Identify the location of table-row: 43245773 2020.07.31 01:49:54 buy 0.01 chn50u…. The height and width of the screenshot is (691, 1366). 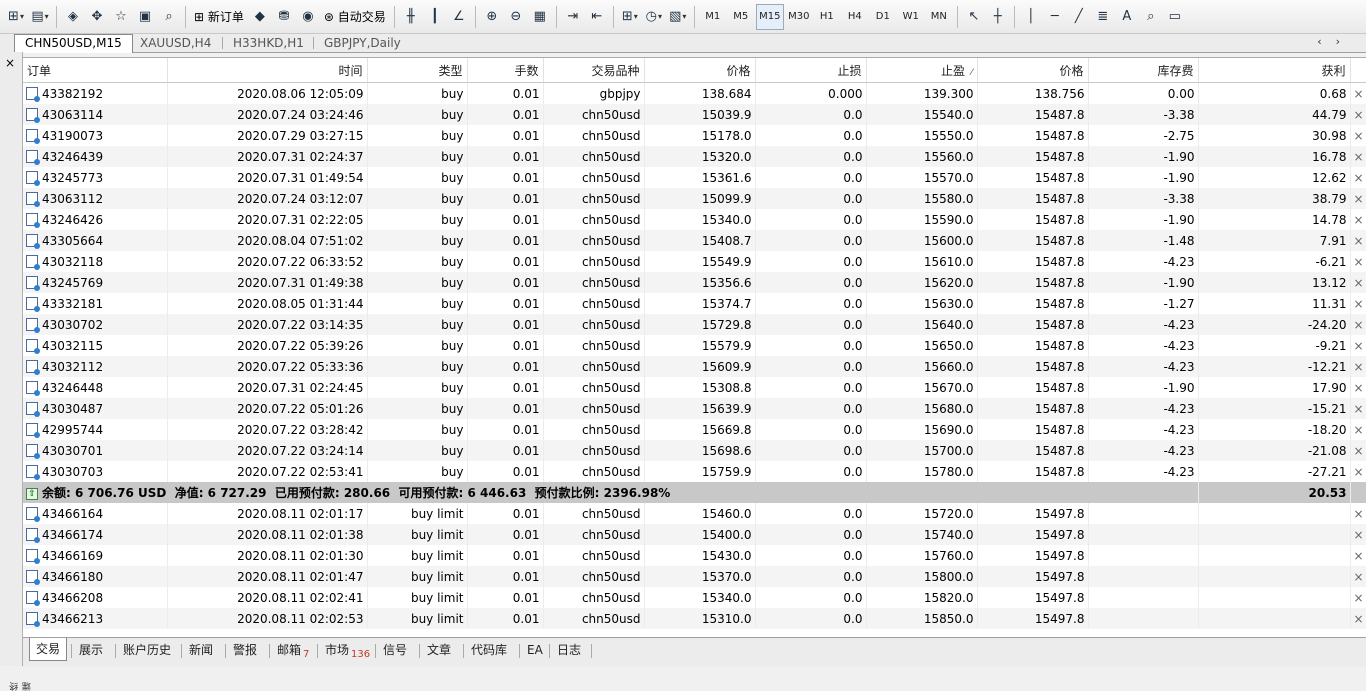
(694, 177).